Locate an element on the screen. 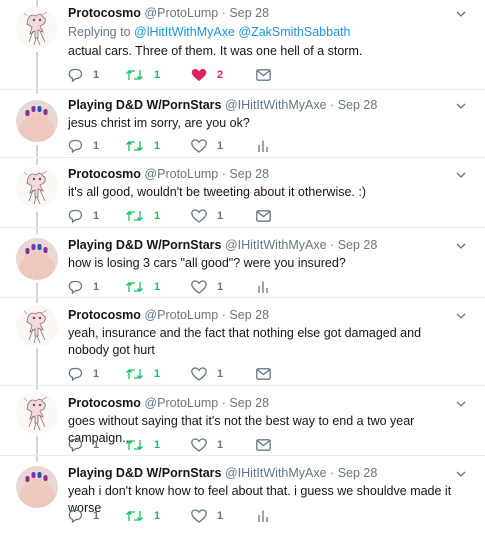 The image size is (485, 537). like-button: 2 is located at coordinates (207, 75).